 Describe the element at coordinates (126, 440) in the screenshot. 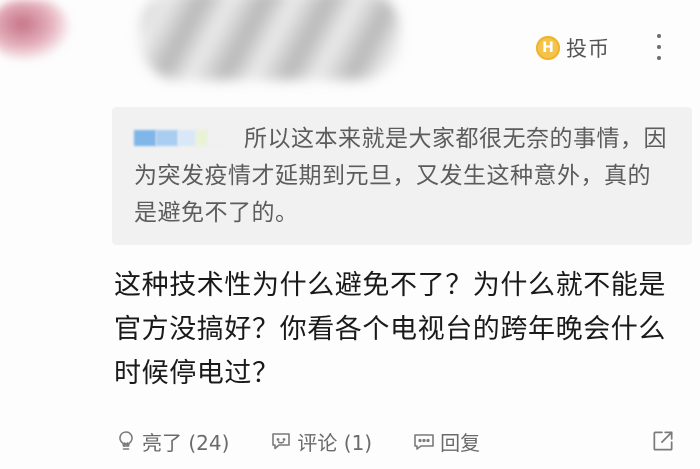

I see `lightbulb-icon` at that location.